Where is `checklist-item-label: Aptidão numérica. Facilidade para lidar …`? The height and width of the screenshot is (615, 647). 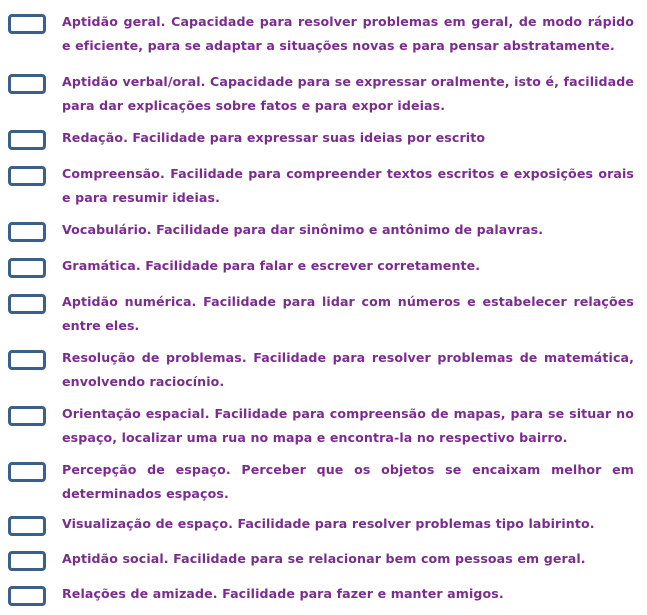
checklist-item-label: Aptidão numérica. Facilidade para lidar … is located at coordinates (348, 313).